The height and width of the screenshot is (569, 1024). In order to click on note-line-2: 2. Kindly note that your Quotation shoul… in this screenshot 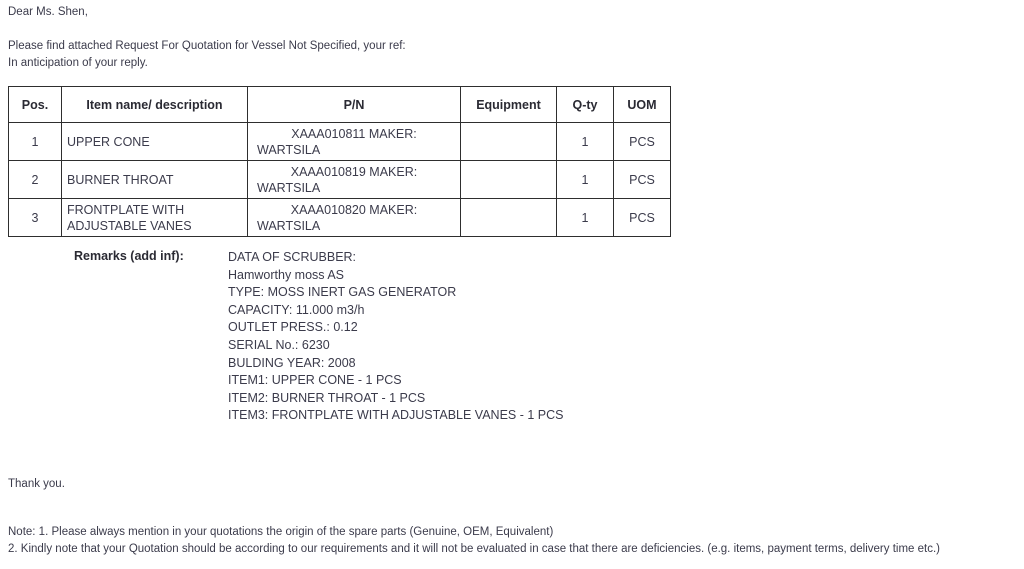, I will do `click(474, 549)`.